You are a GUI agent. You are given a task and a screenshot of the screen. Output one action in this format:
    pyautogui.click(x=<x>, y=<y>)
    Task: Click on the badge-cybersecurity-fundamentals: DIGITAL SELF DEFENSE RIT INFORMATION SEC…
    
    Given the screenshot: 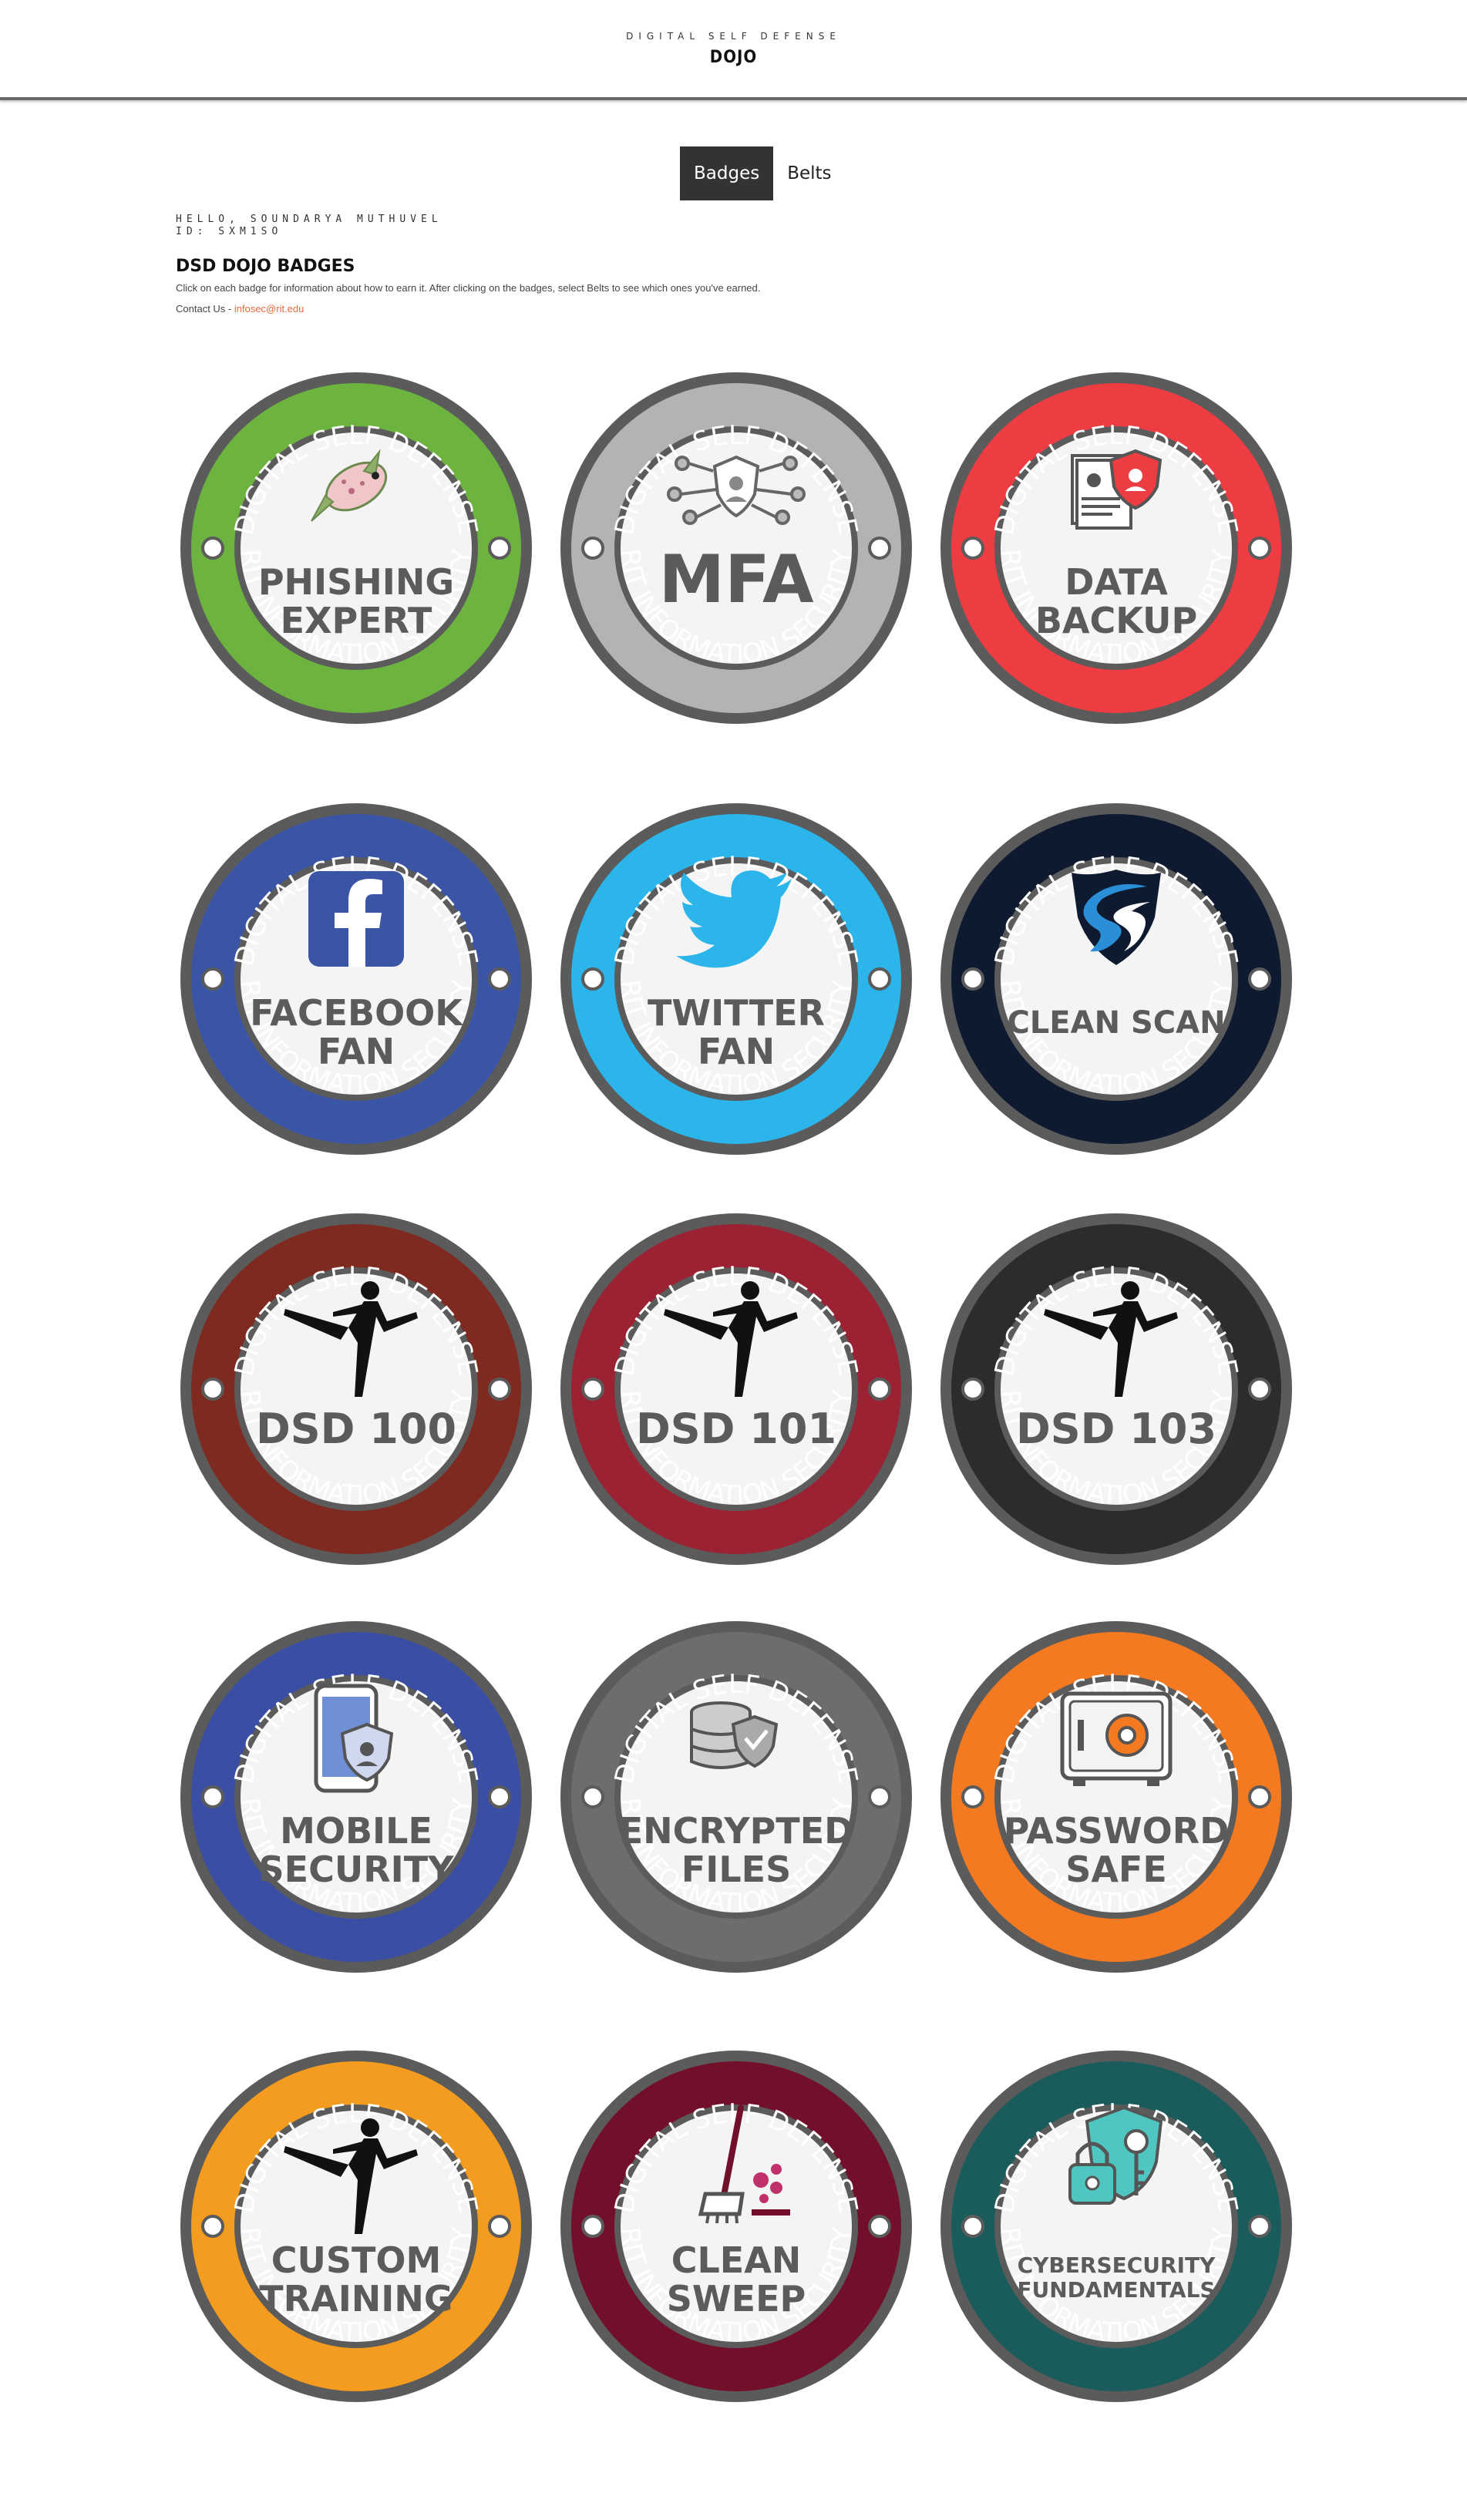 What is the action you would take?
    pyautogui.click(x=1116, y=2227)
    